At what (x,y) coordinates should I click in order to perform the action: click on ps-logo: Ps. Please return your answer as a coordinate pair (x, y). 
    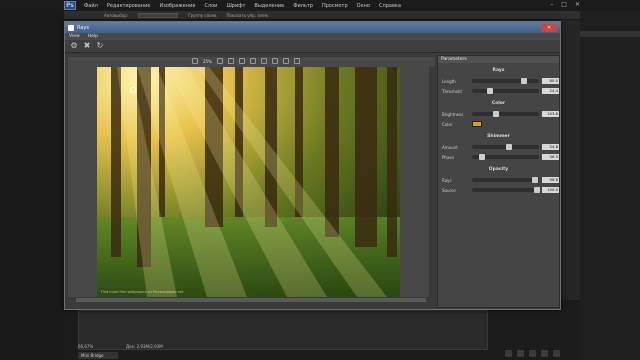
    Looking at the image, I should click on (70, 5).